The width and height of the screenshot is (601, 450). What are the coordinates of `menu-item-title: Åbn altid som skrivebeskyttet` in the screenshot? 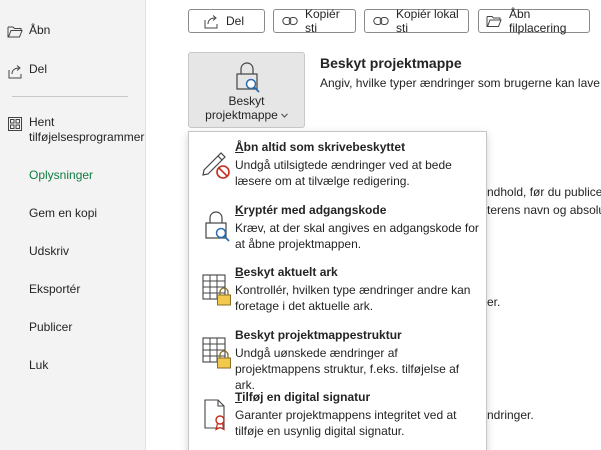 It's located at (320, 147).